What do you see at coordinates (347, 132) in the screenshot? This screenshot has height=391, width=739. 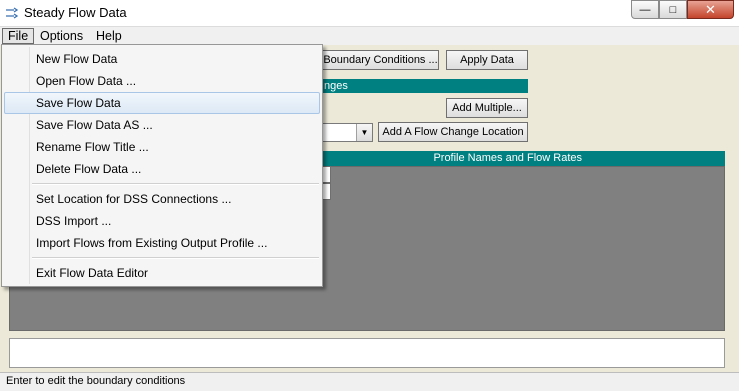 I see `river-station-combo: ▼` at bounding box center [347, 132].